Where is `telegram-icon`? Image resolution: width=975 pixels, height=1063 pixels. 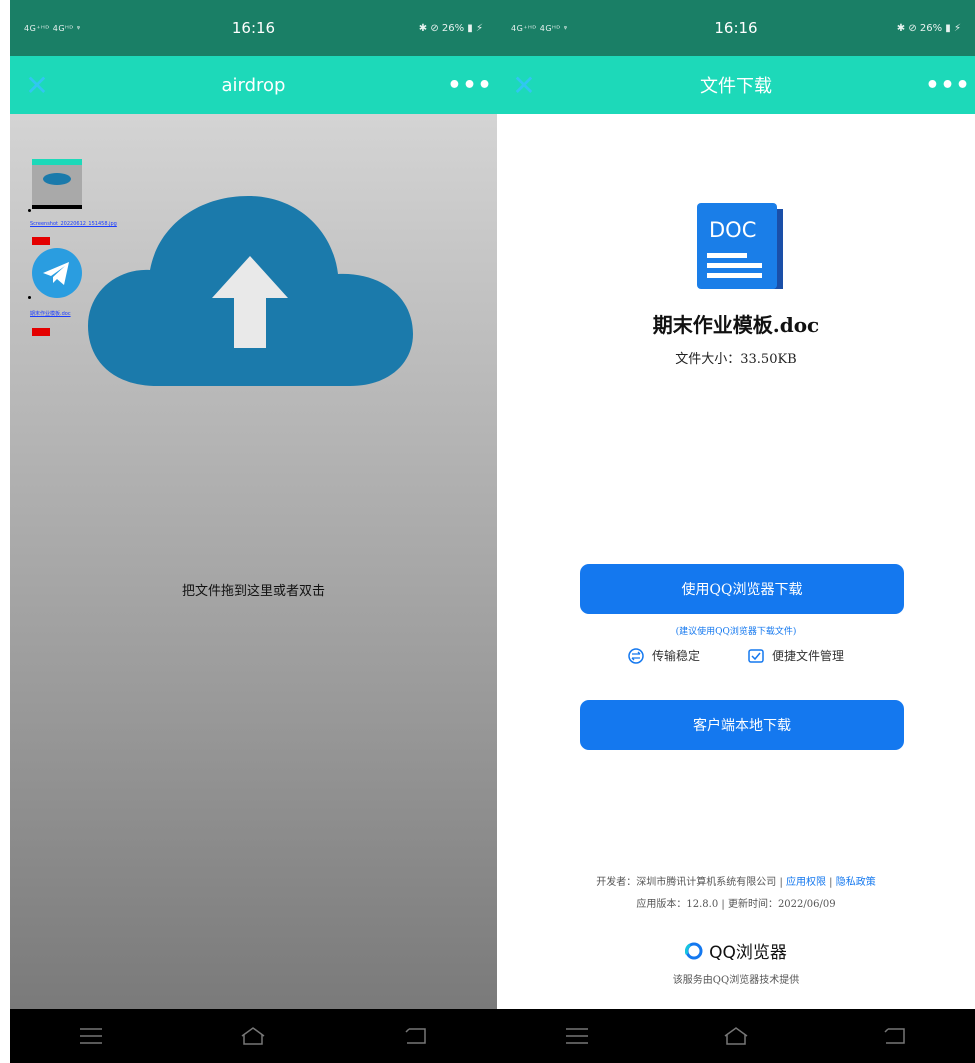
telegram-icon is located at coordinates (57, 273).